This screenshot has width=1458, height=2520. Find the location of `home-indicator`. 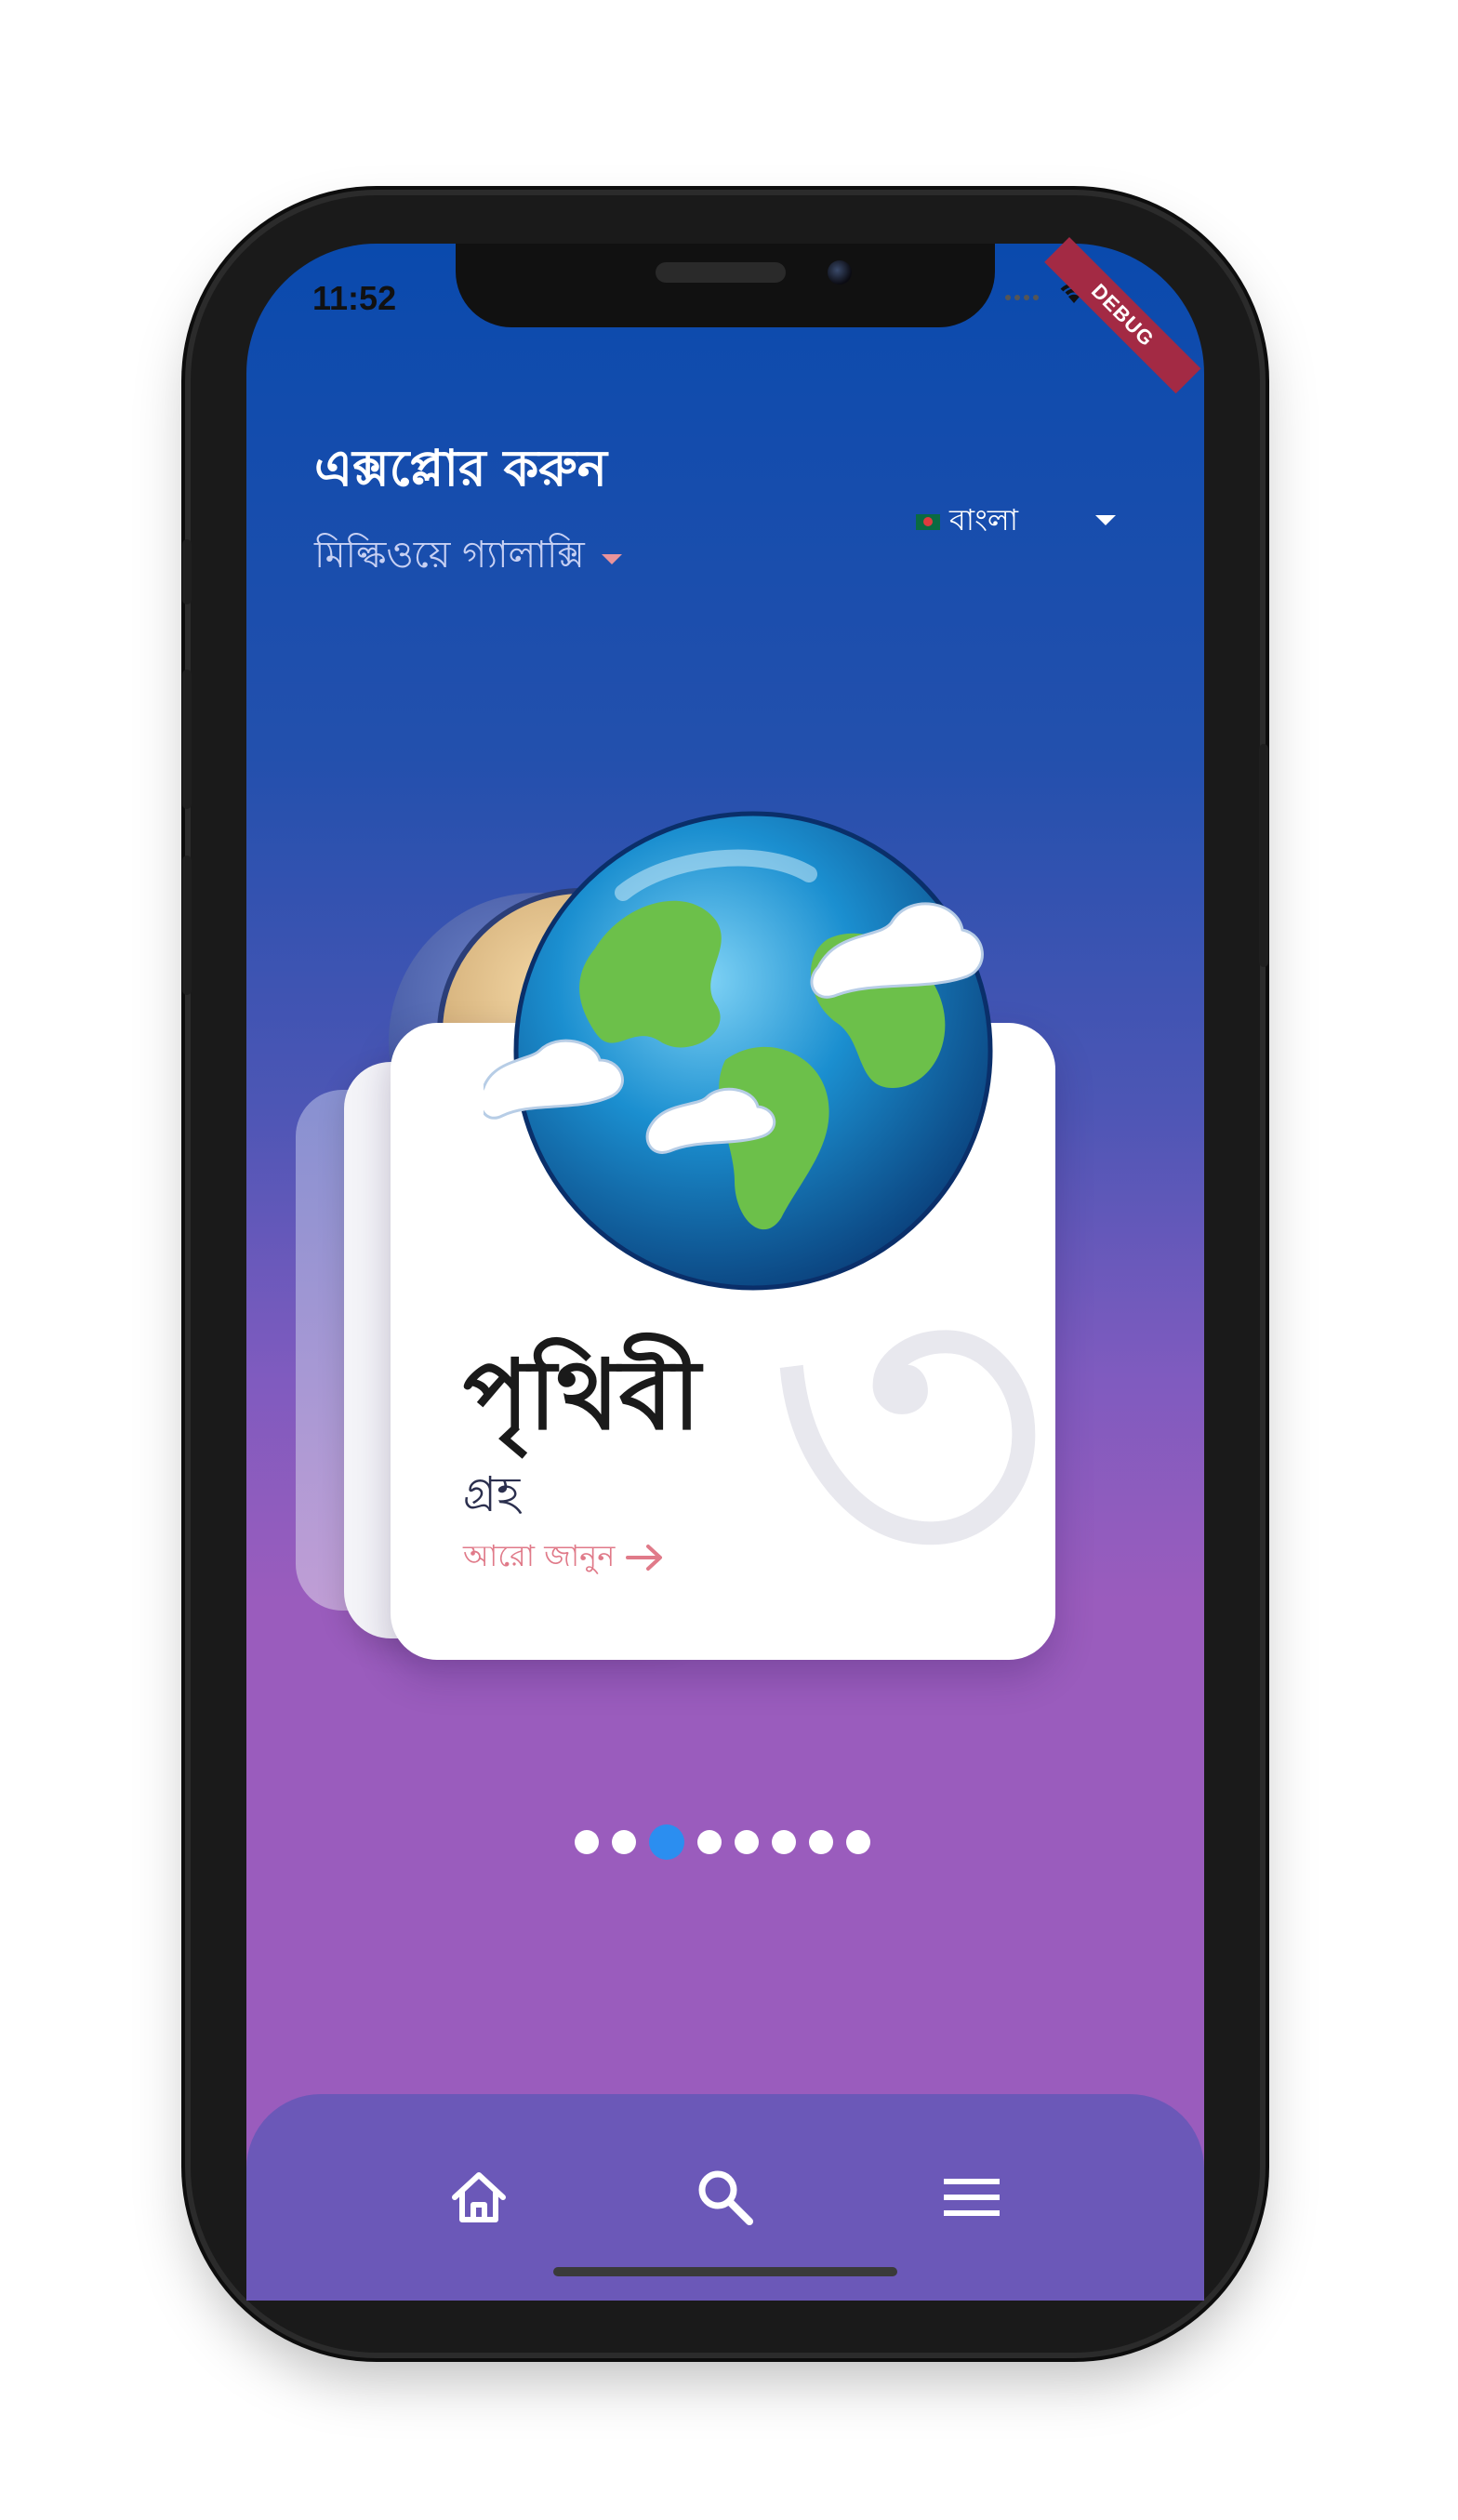

home-indicator is located at coordinates (725, 2271).